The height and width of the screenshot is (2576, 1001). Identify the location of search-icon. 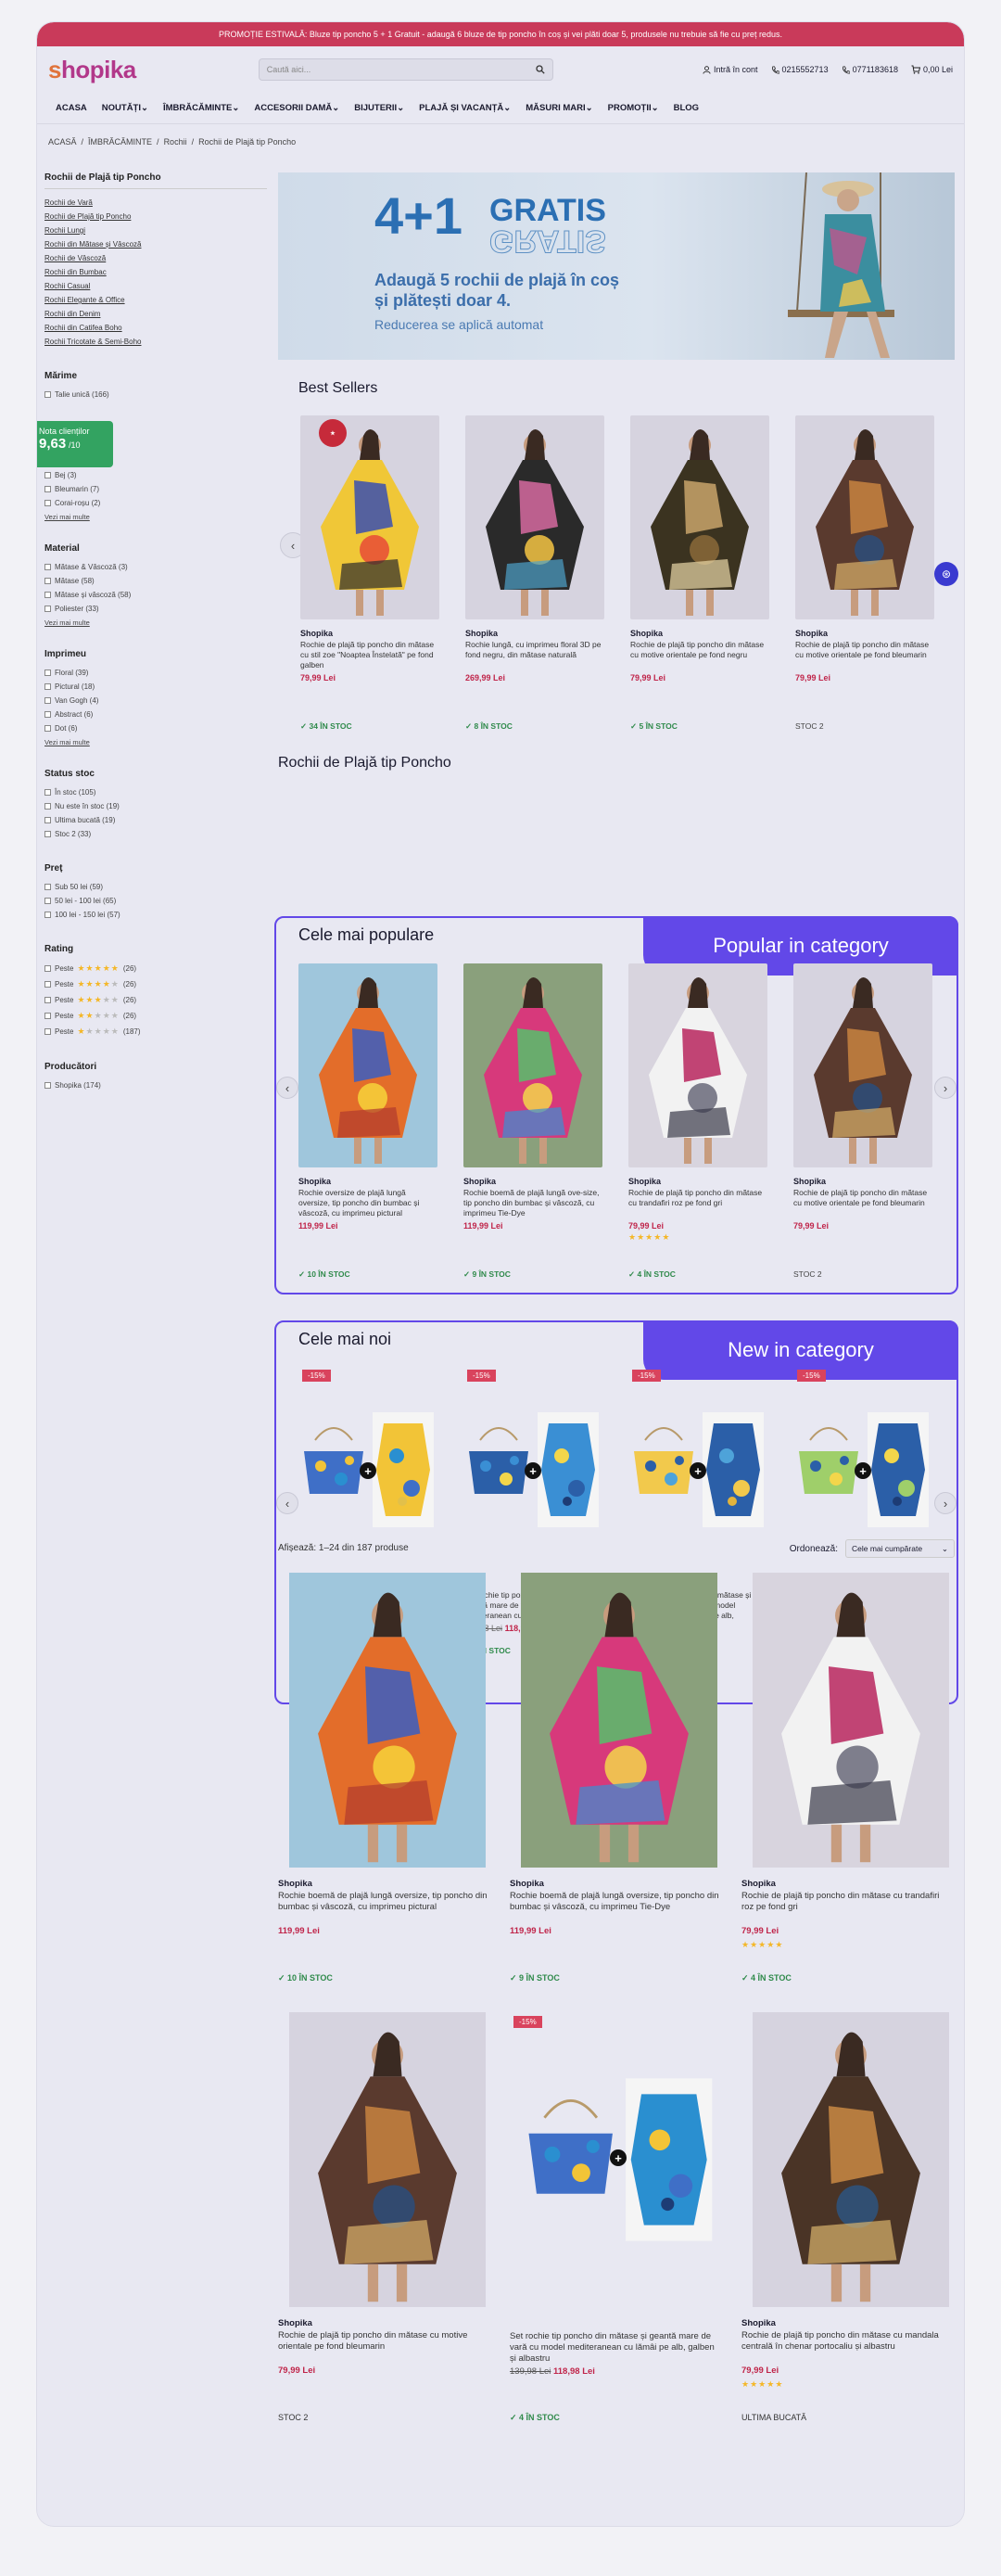
(541, 69).